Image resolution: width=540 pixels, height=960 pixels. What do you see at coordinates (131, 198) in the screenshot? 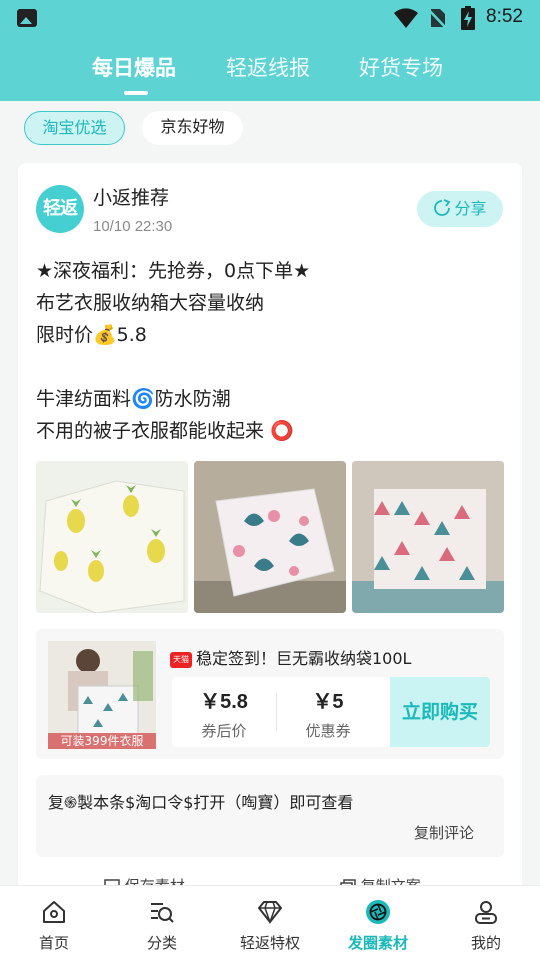
I see `post-author: 小返推荐` at bounding box center [131, 198].